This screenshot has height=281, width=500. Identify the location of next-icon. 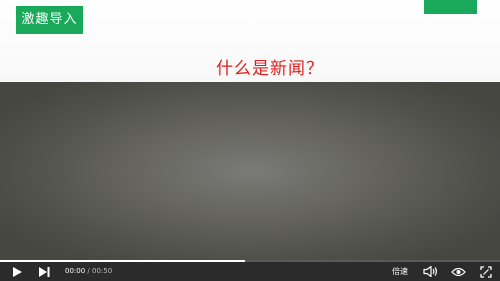
(44, 271).